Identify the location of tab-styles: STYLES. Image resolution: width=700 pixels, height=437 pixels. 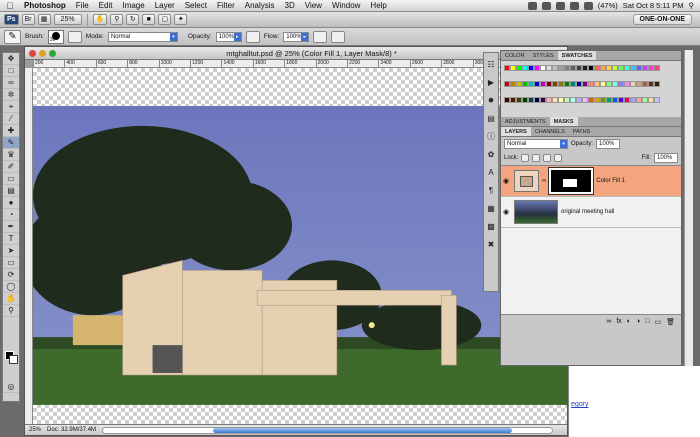
(543, 55).